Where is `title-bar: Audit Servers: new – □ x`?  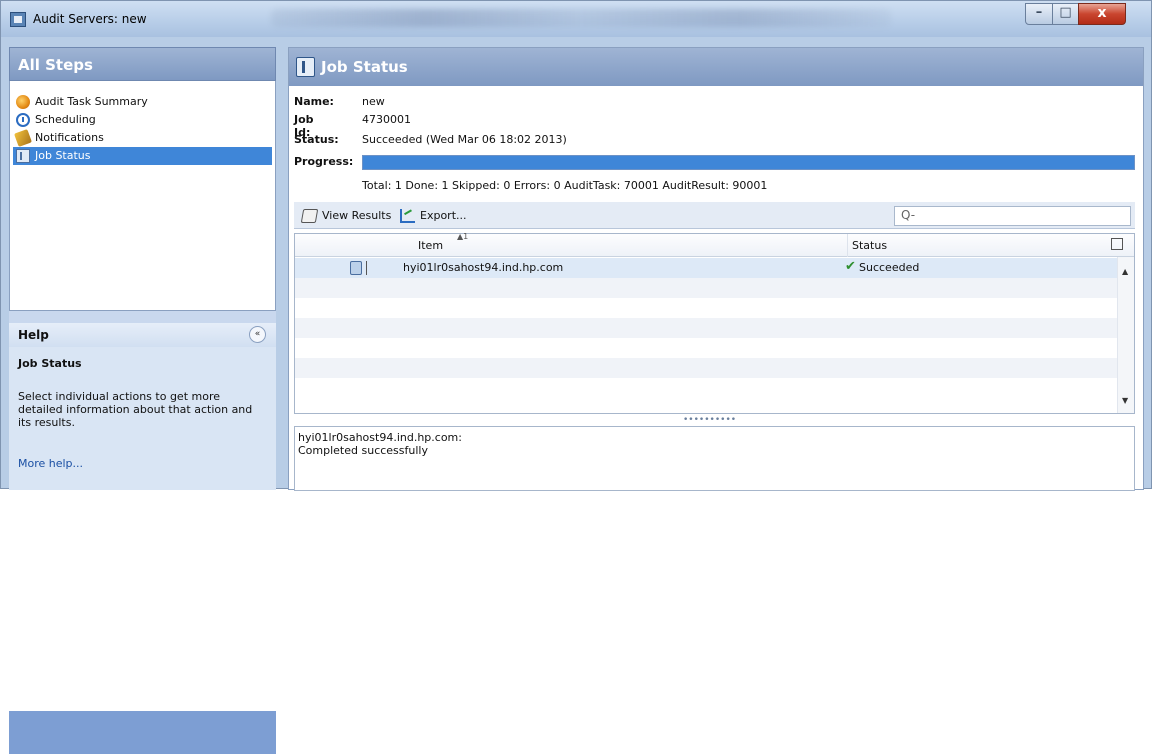
title-bar: Audit Servers: new – □ x is located at coordinates (576, 19).